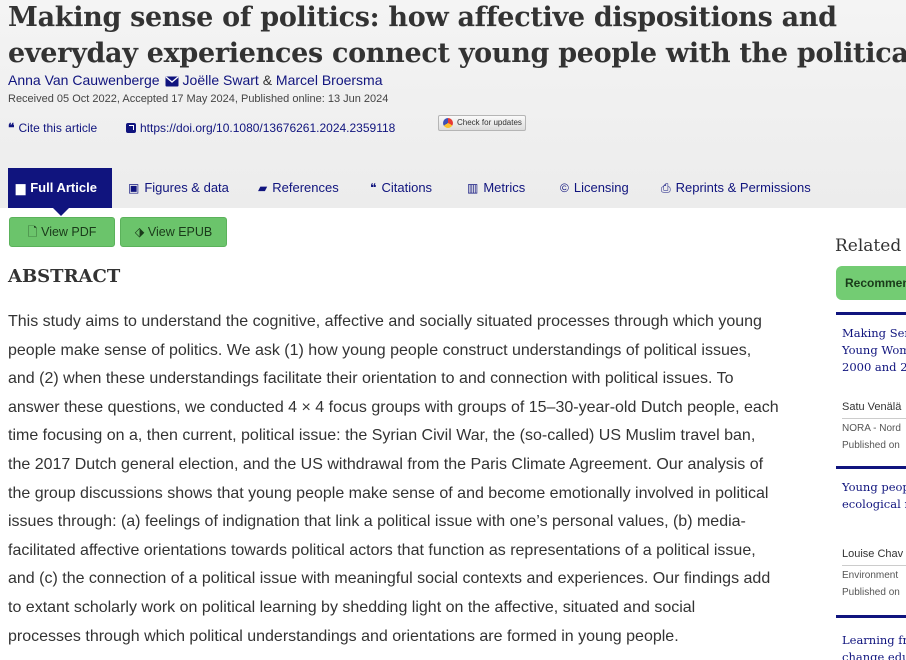 Image resolution: width=906 pixels, height=660 pixels. I want to click on tab-references: ▰ References, so click(298, 188).